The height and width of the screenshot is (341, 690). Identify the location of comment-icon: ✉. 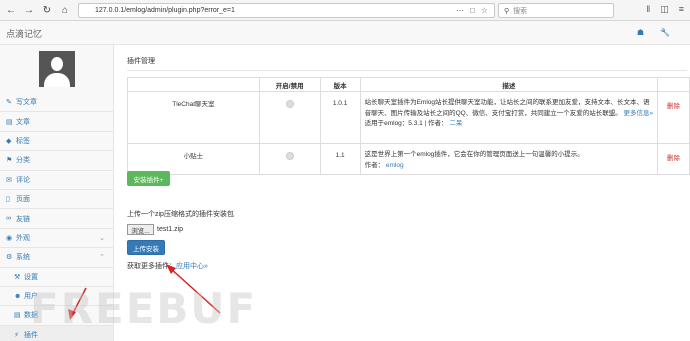
(9, 180).